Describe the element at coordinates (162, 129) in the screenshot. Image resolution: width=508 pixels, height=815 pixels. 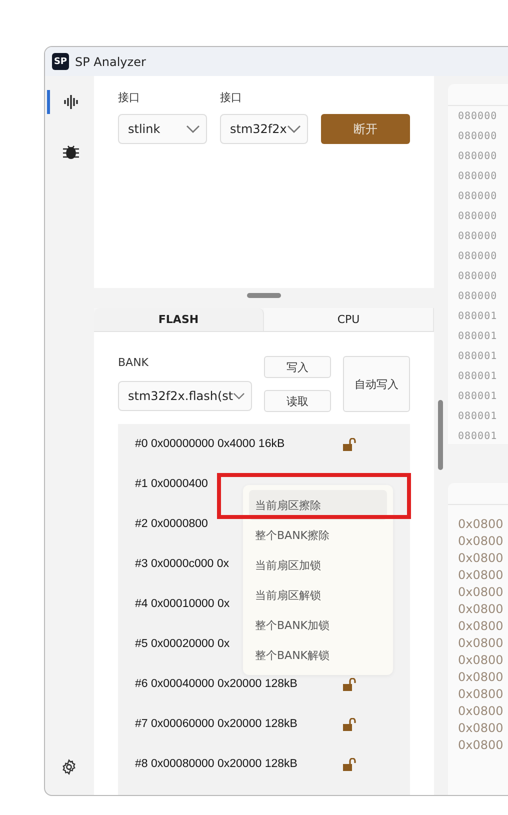
I see `interface-select: stlink` at that location.